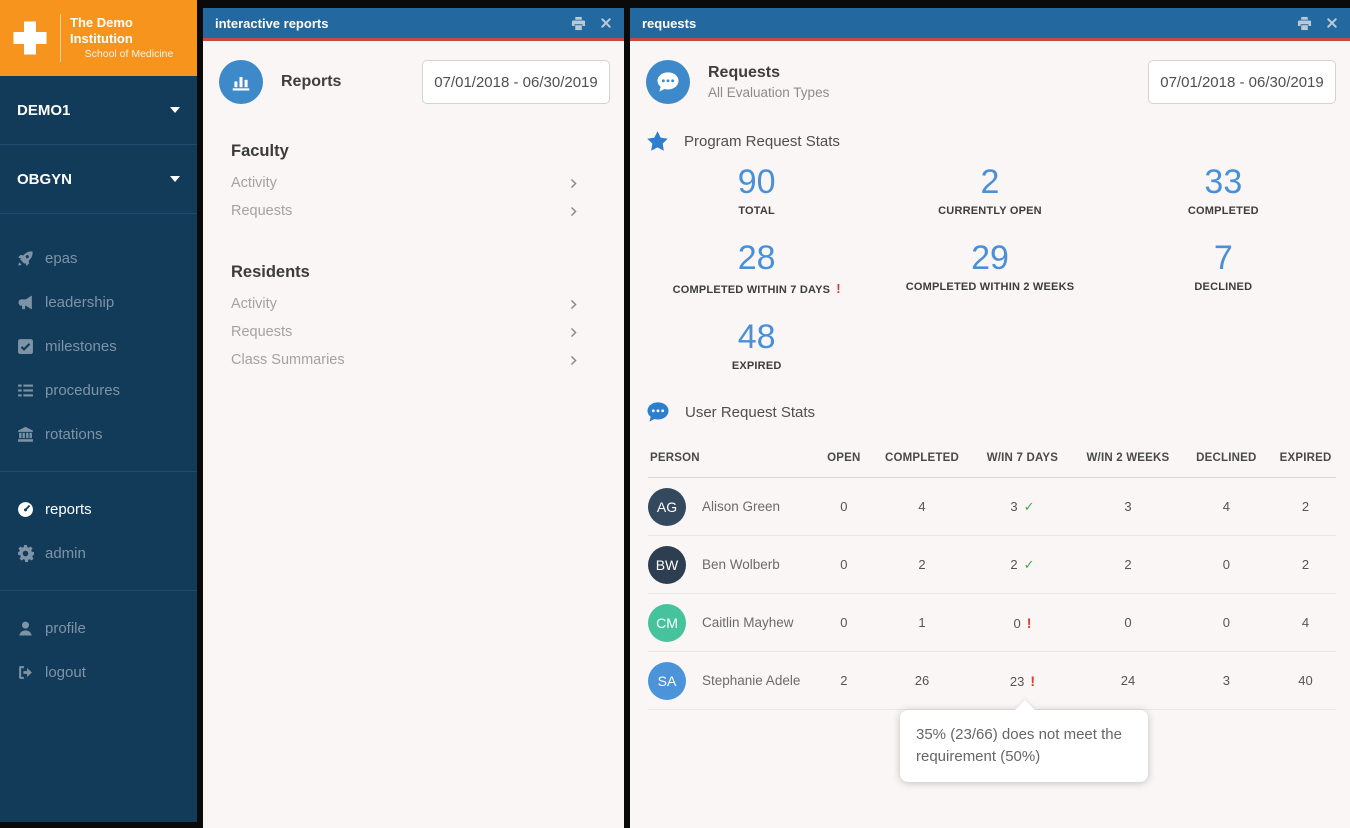  Describe the element at coordinates (25, 258) in the screenshot. I see `rocket-icon` at that location.